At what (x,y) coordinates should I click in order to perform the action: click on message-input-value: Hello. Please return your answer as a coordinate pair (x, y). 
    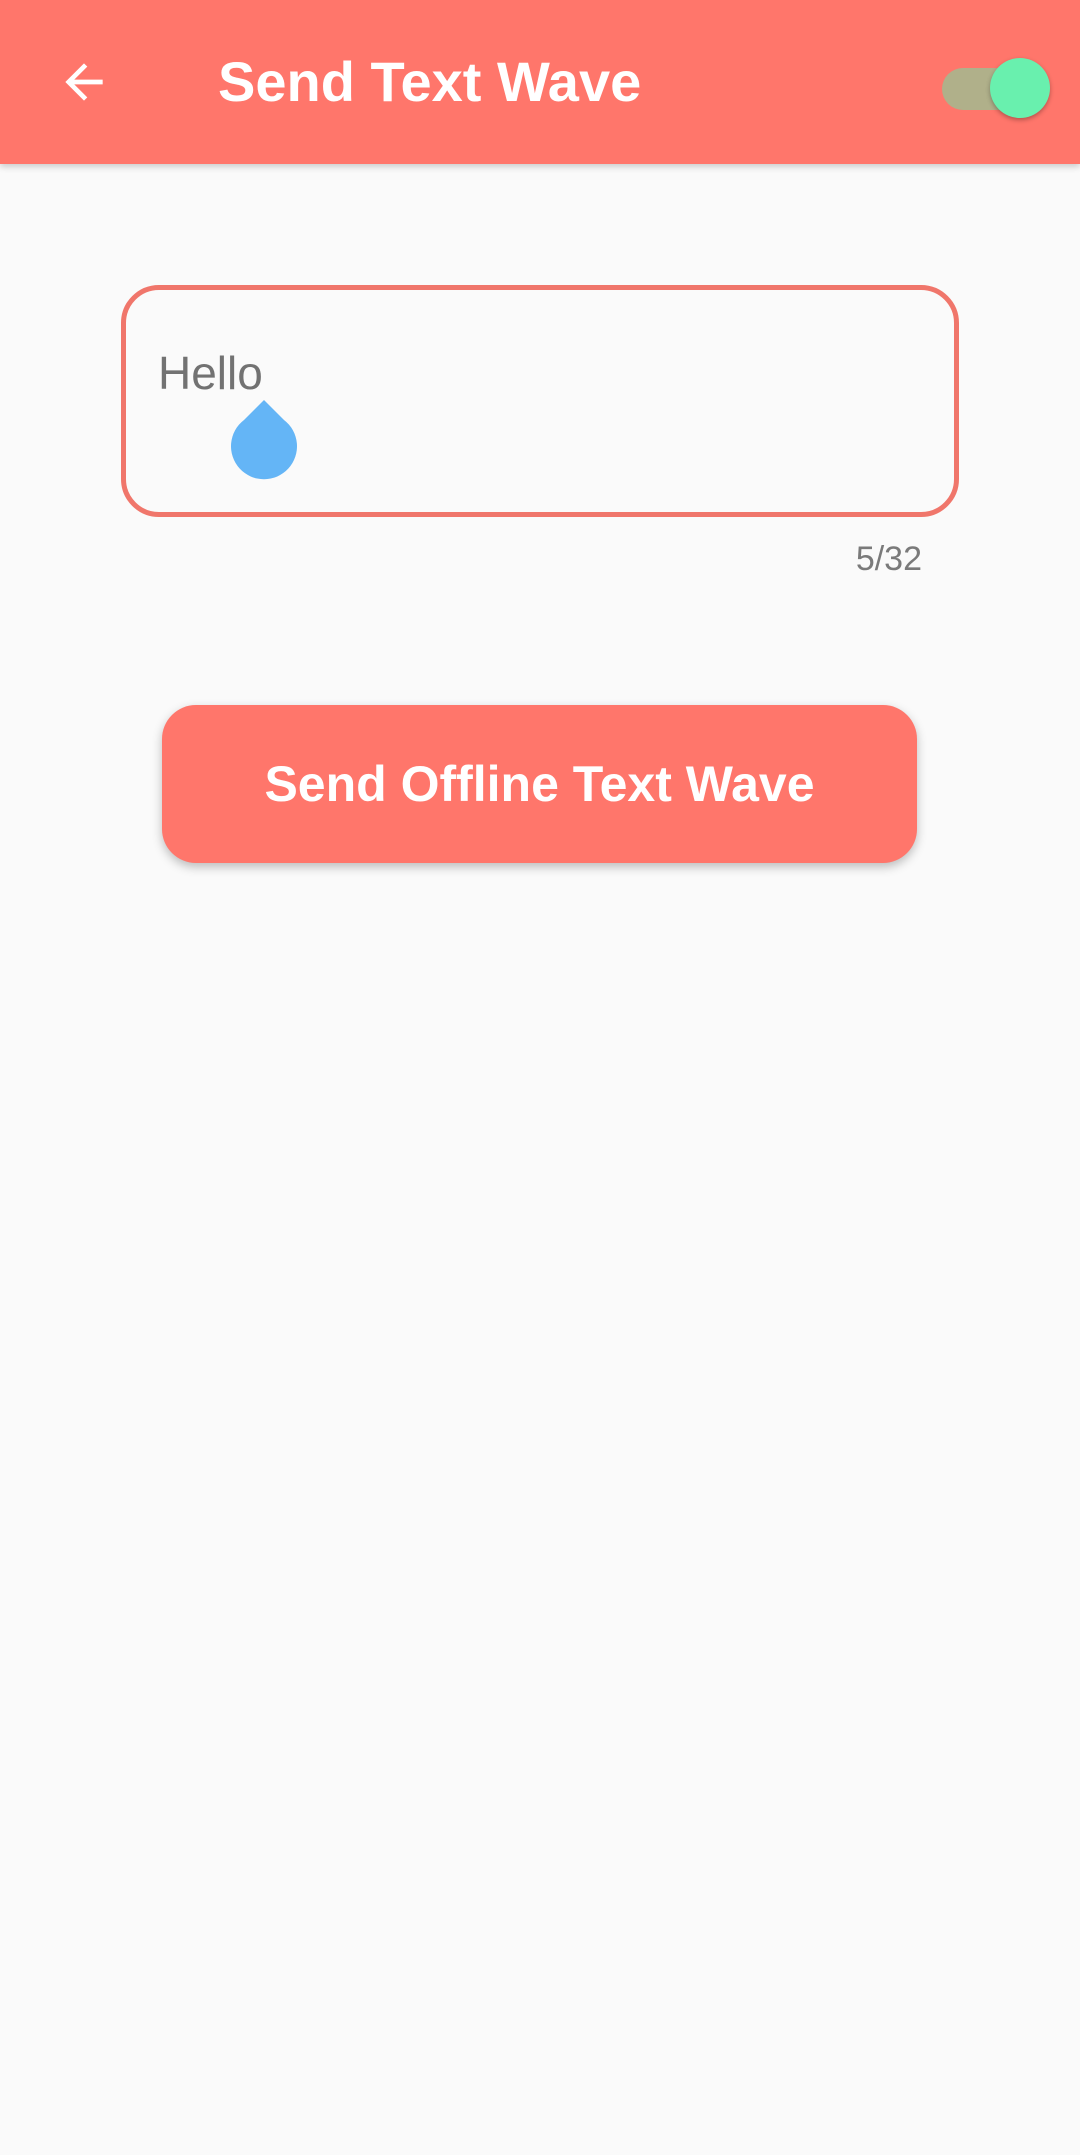
    Looking at the image, I should click on (210, 373).